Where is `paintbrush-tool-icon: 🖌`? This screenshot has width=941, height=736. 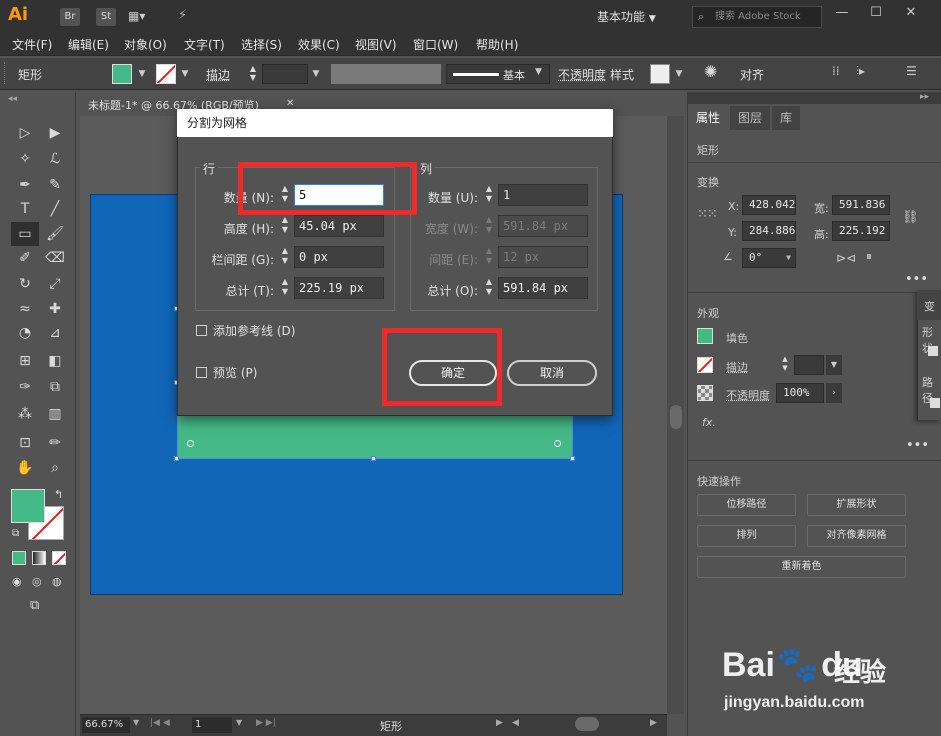 paintbrush-tool-icon: 🖌 is located at coordinates (55, 234).